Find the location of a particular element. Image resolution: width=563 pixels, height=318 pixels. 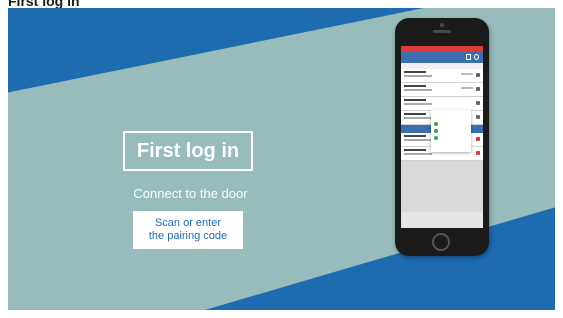

app-bar is located at coordinates (442, 57).